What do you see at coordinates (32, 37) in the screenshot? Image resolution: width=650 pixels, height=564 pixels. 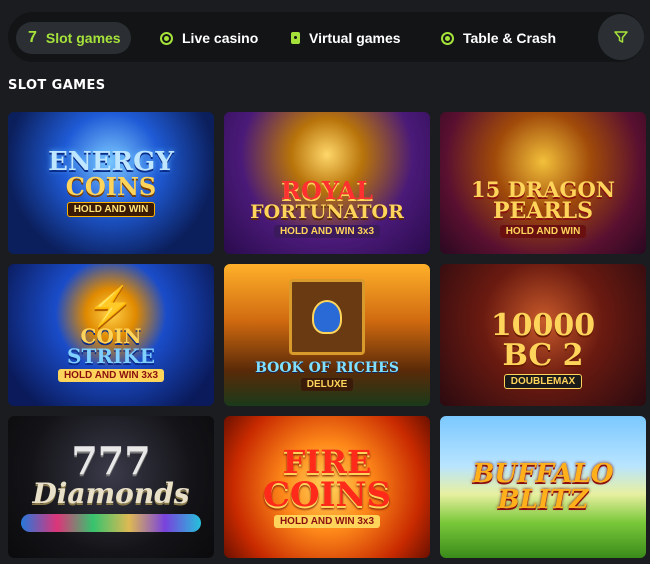 I see `seven-icon: 7` at bounding box center [32, 37].